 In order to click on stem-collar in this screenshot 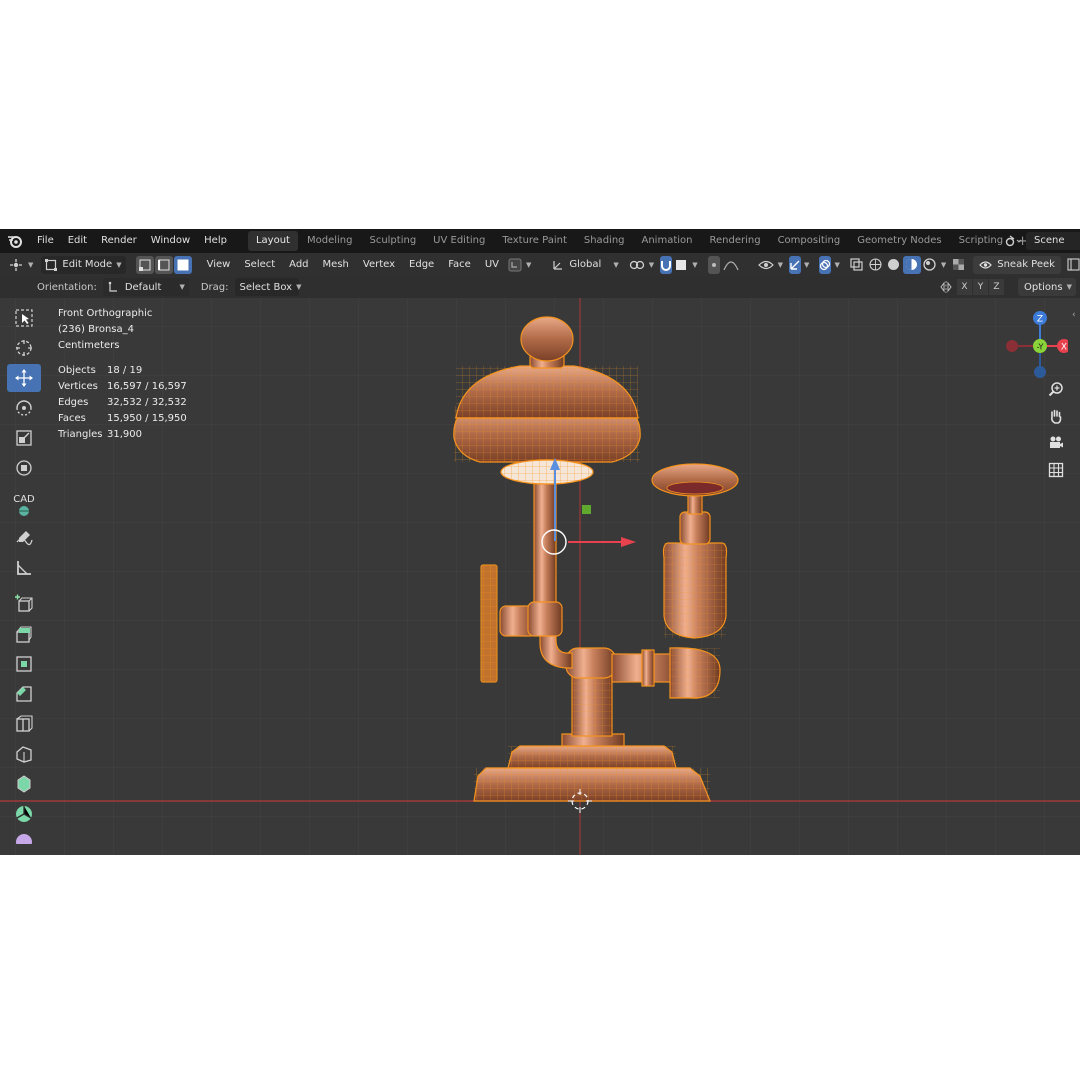, I will do `click(545, 619)`.